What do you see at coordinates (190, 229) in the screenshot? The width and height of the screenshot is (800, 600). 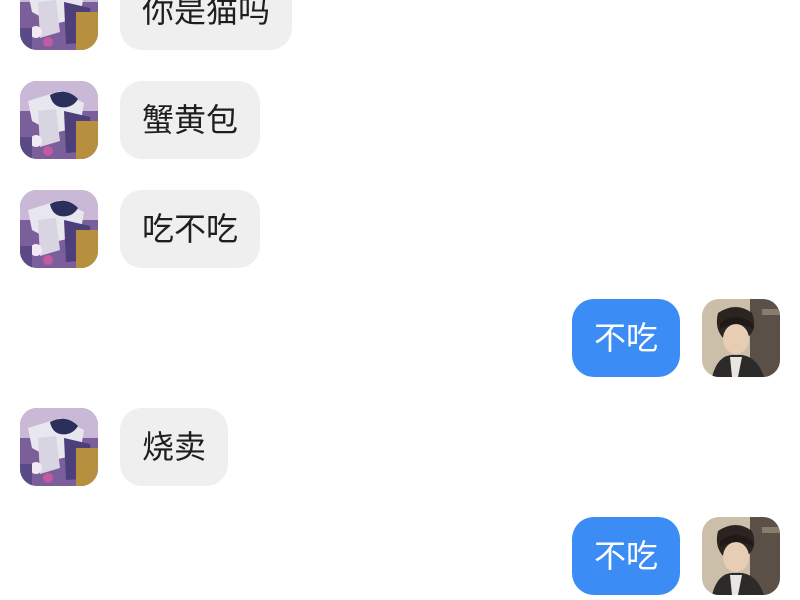 I see `incoming-message-bubble: 吃不吃` at bounding box center [190, 229].